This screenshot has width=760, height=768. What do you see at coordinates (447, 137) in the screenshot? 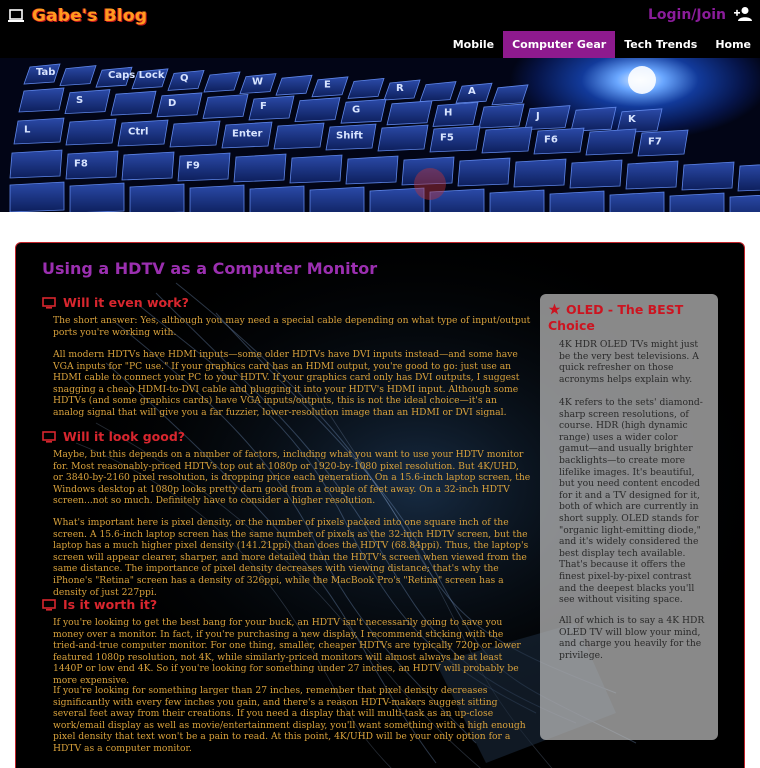
I see `keyboard-key-label: F5` at bounding box center [447, 137].